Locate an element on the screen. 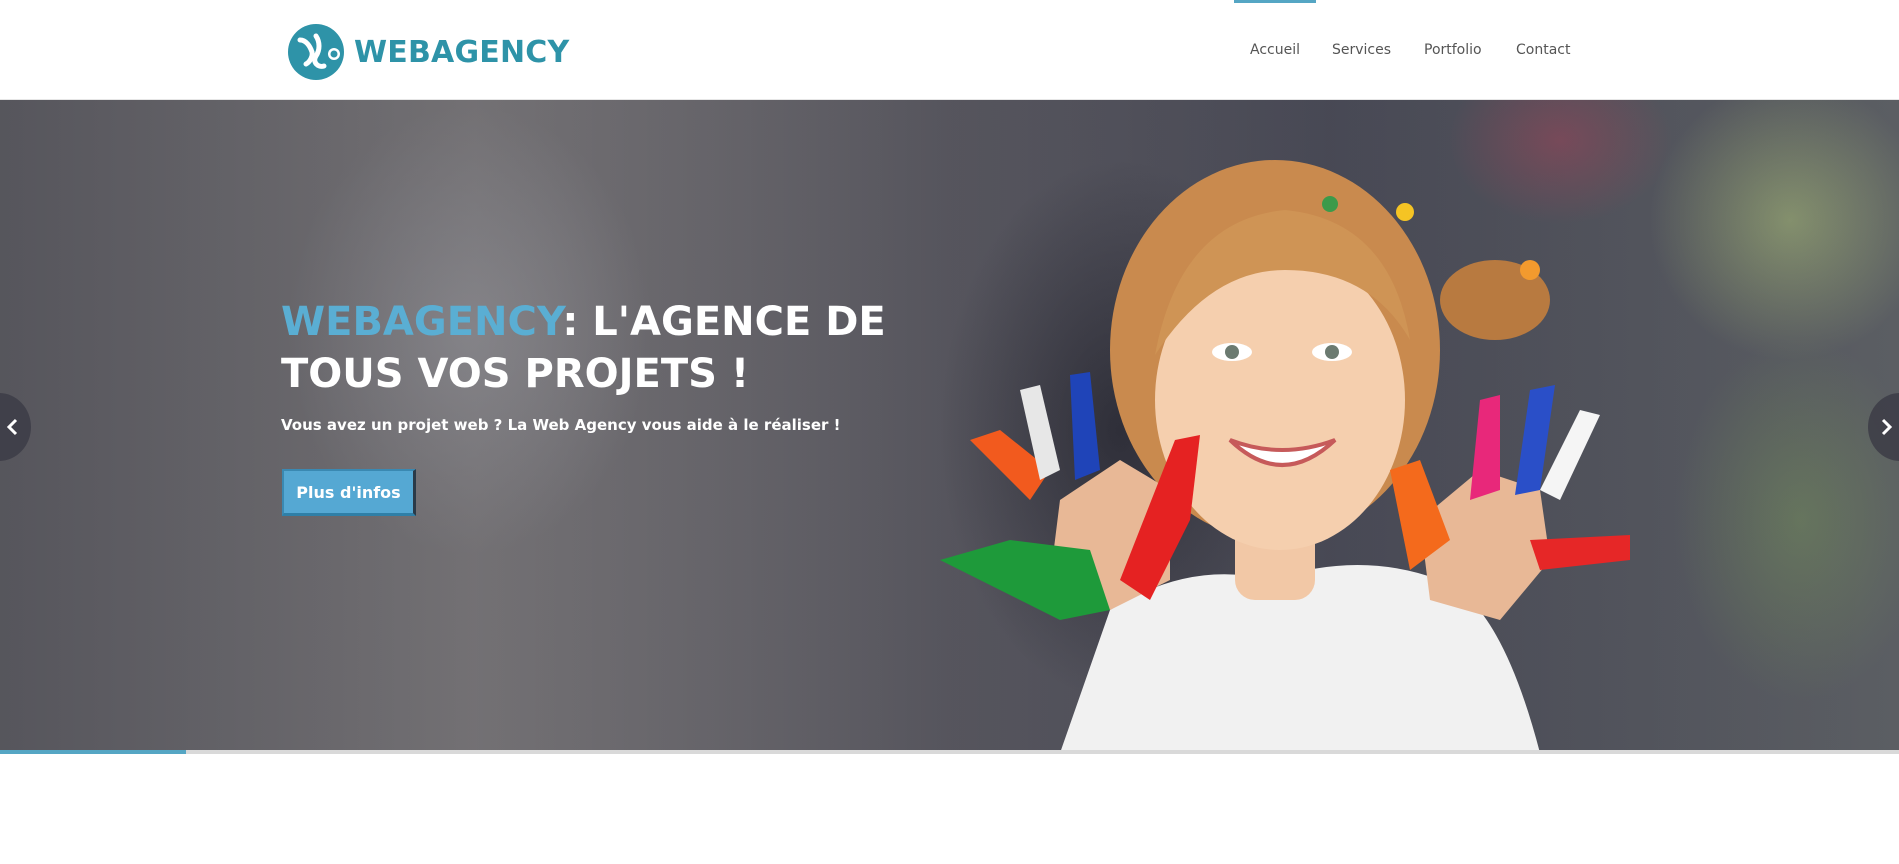 This screenshot has height=864, width=1899. chevron-right-icon is located at coordinates (1887, 427).